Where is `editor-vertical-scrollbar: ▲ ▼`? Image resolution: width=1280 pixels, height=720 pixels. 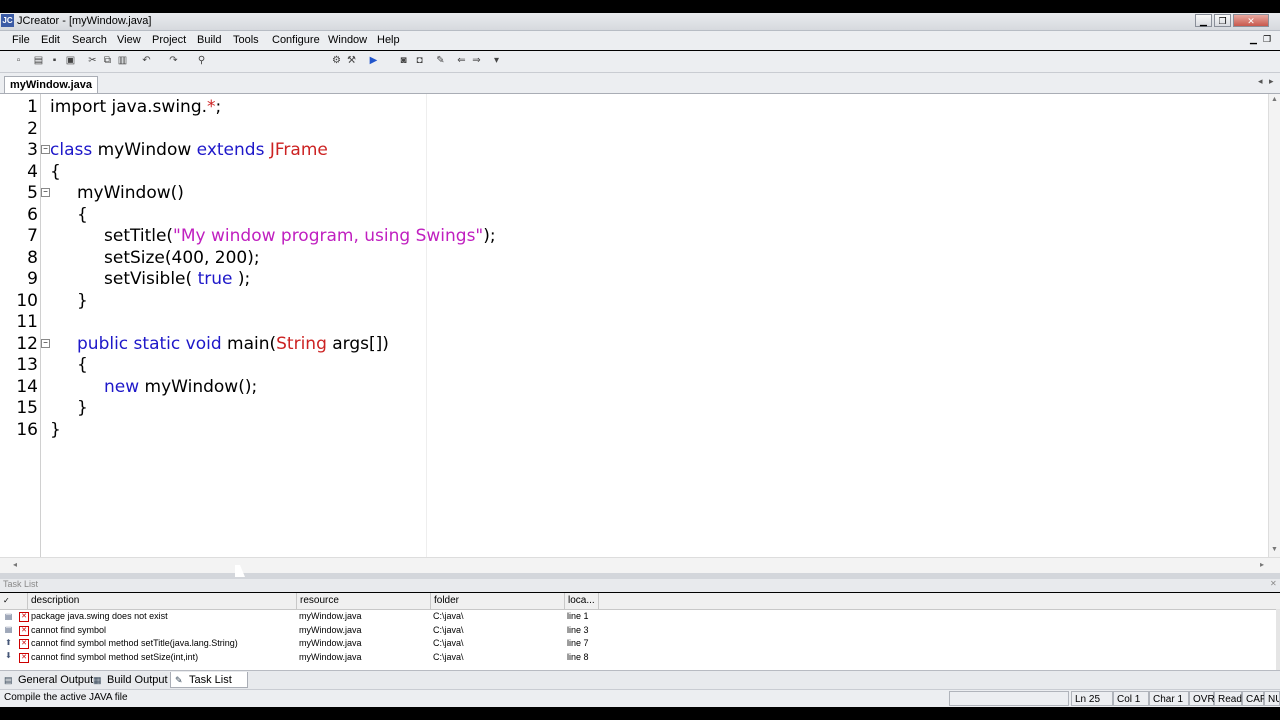
editor-vertical-scrollbar: ▲ ▼ is located at coordinates (1274, 325).